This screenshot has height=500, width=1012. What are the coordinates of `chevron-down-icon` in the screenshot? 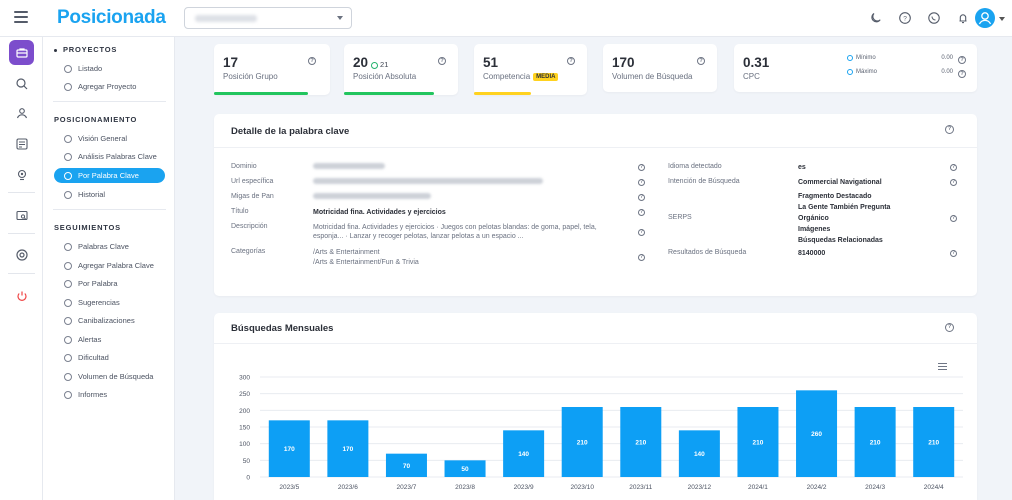 It's located at (340, 18).